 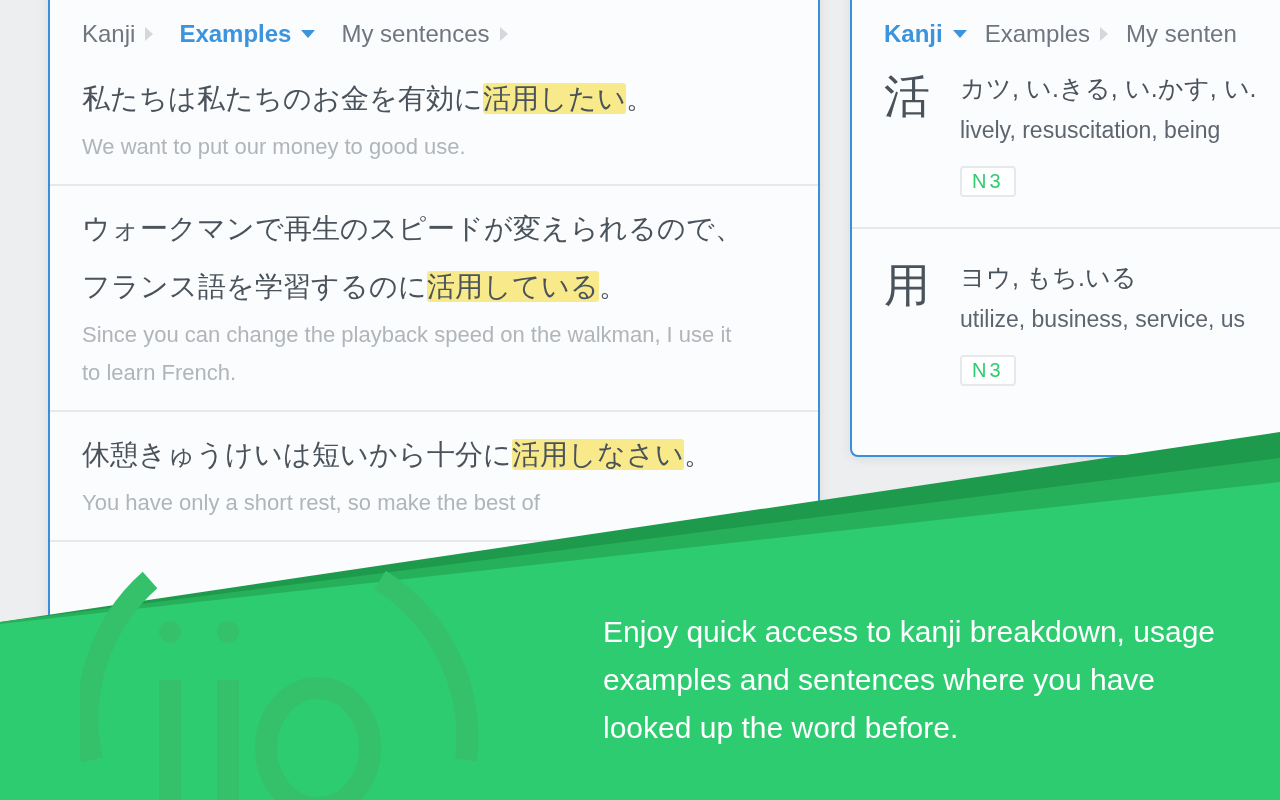 I want to click on breadcrumb-tab: My sentences, so click(x=424, y=34).